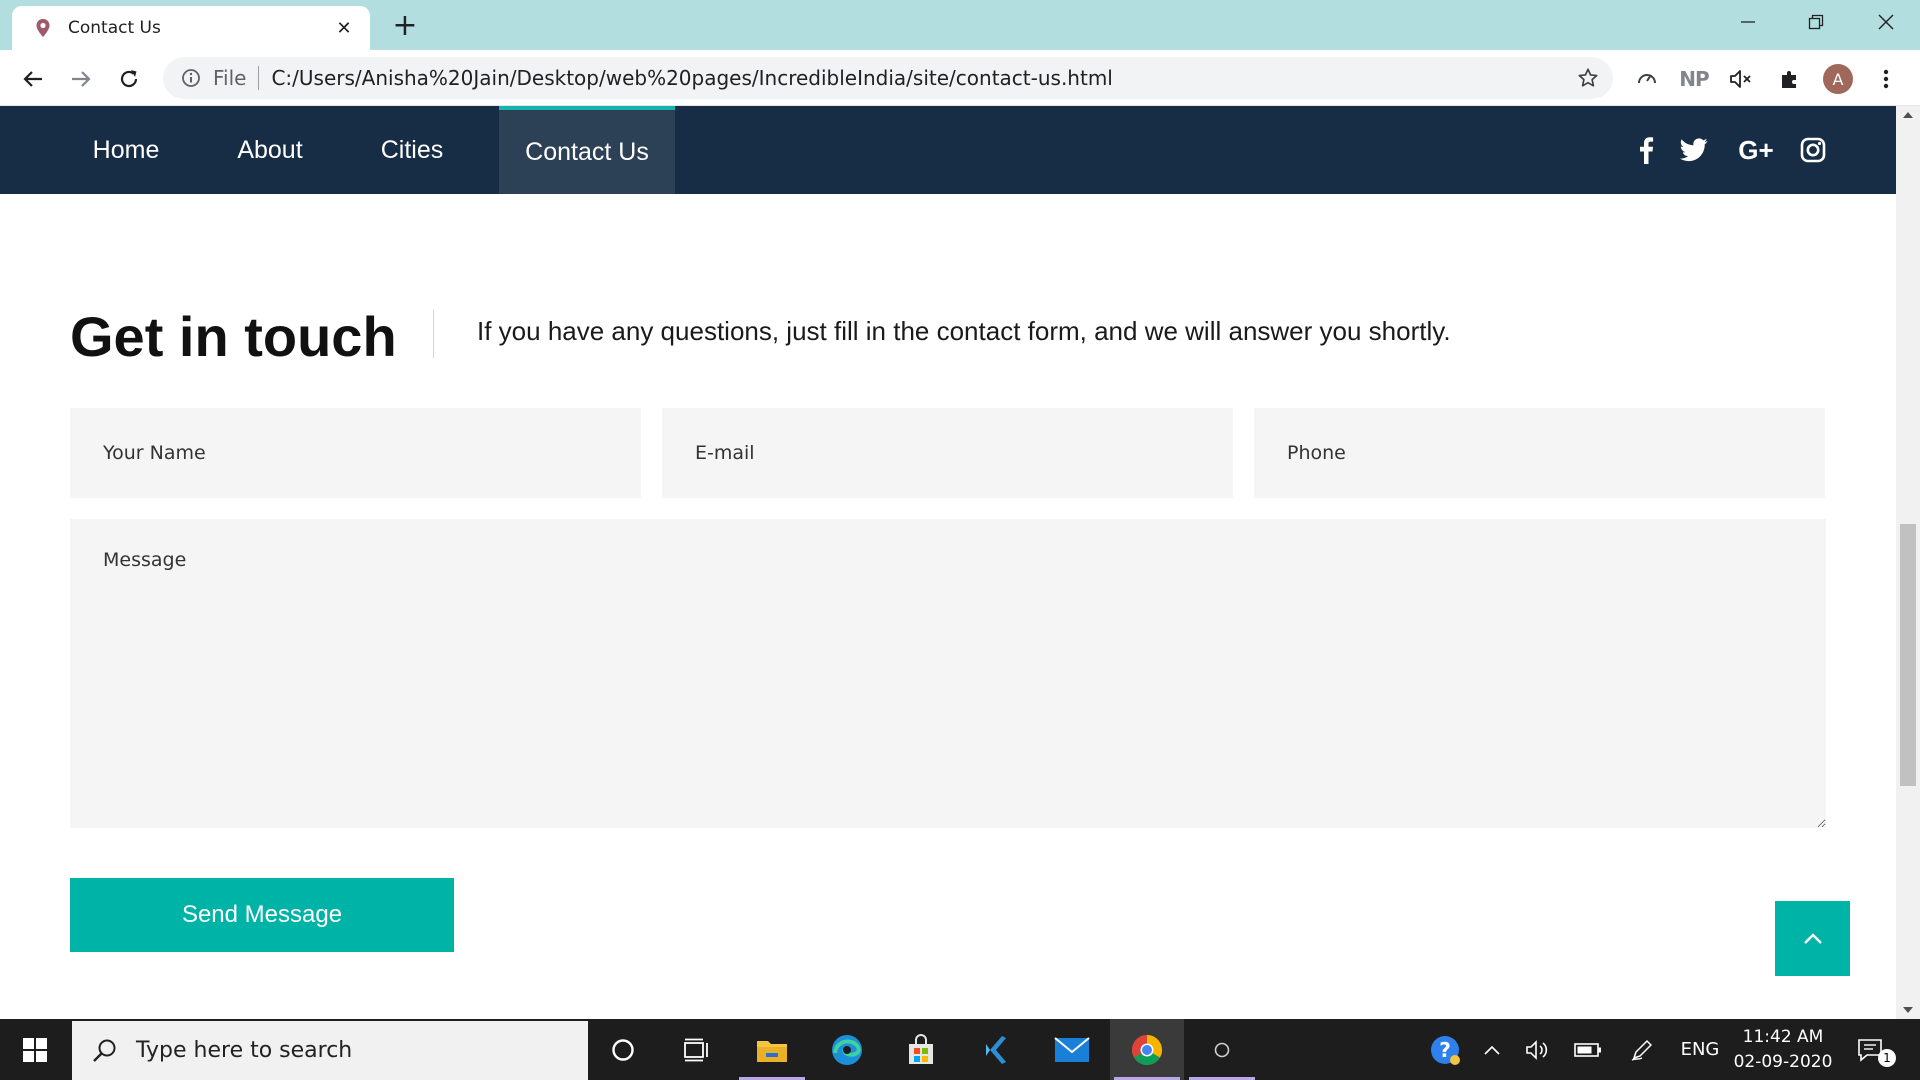 This screenshot has height=1080, width=1920. What do you see at coordinates (259, 78) in the screenshot?
I see `omnibox-divider` at bounding box center [259, 78].